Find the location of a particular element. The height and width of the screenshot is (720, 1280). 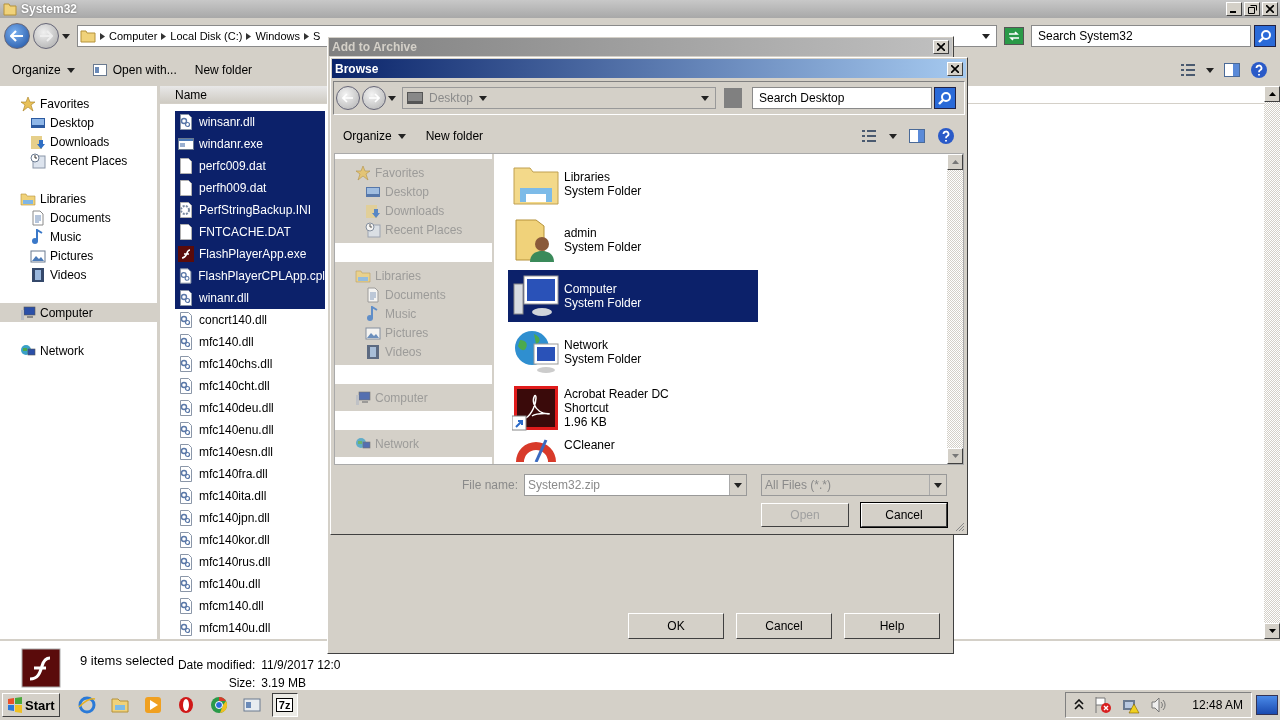

field-value: 3.19 MB is located at coordinates (284, 683).